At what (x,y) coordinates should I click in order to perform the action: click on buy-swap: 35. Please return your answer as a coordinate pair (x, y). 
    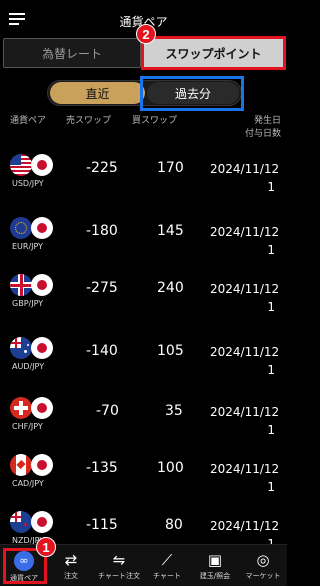
    Looking at the image, I should click on (174, 411).